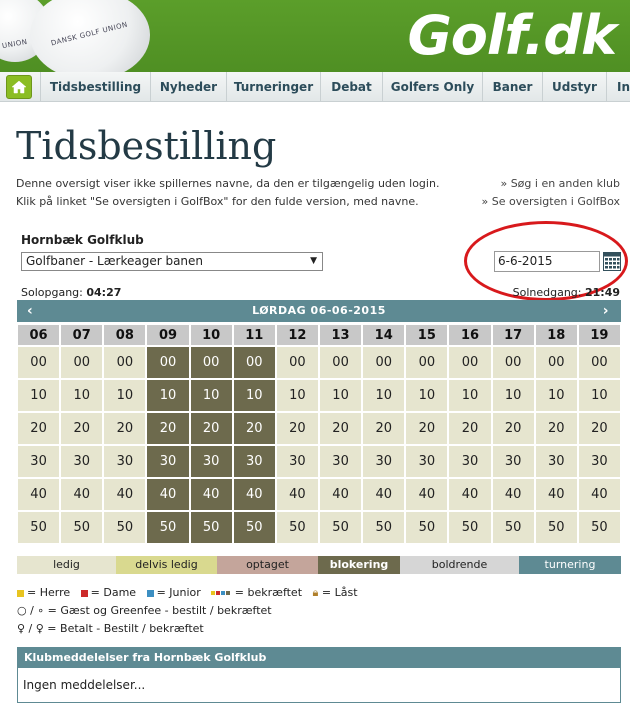 The height and width of the screenshot is (712, 630). What do you see at coordinates (618, 87) in the screenshot?
I see `nav-item-more: In` at bounding box center [618, 87].